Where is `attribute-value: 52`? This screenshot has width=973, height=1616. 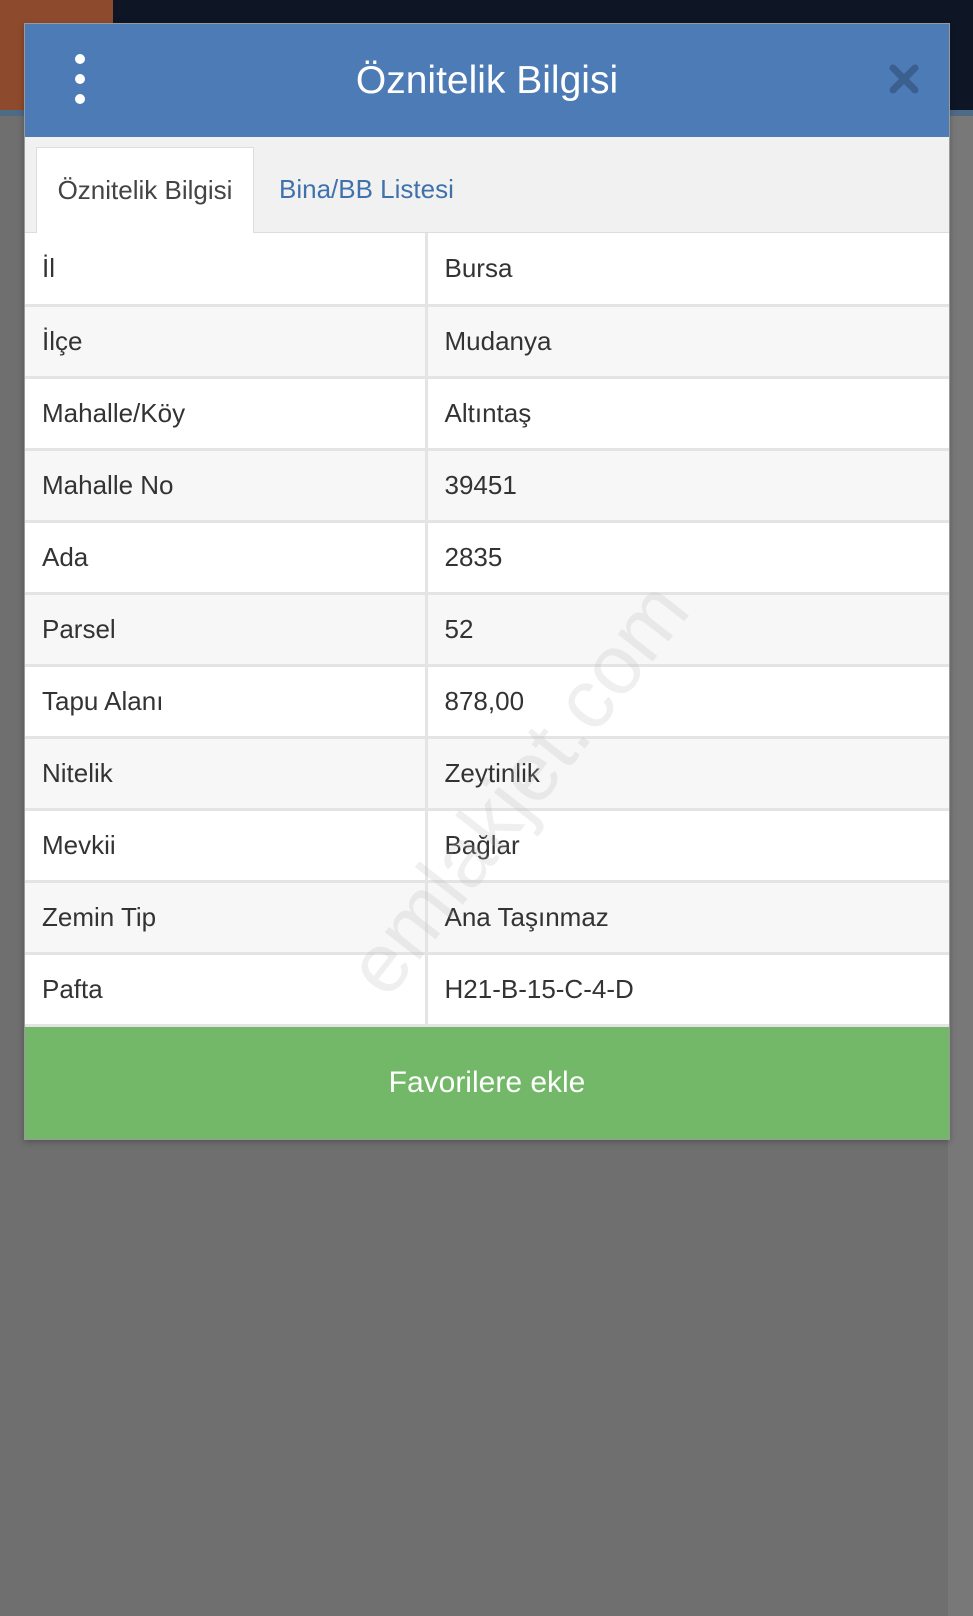
attribute-value: 52 is located at coordinates (686, 629).